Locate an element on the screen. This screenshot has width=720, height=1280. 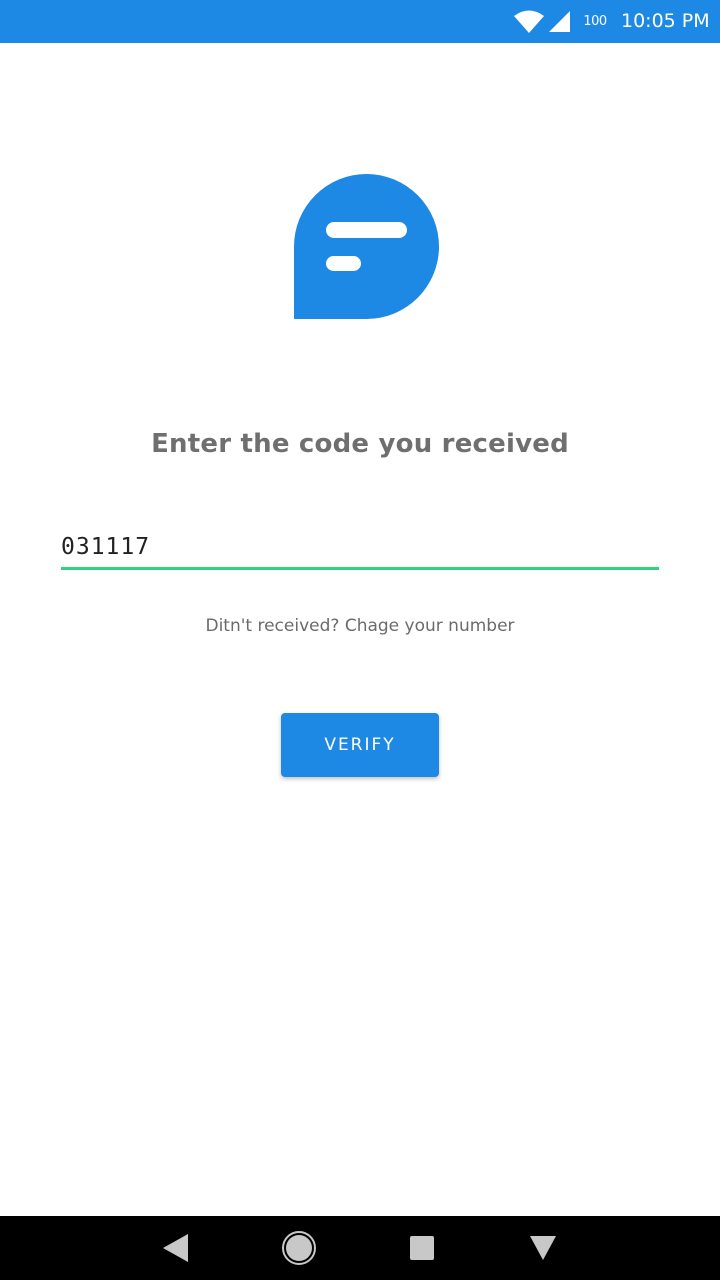
change-number-link: Ditn't received? Chage your number is located at coordinates (360, 626).